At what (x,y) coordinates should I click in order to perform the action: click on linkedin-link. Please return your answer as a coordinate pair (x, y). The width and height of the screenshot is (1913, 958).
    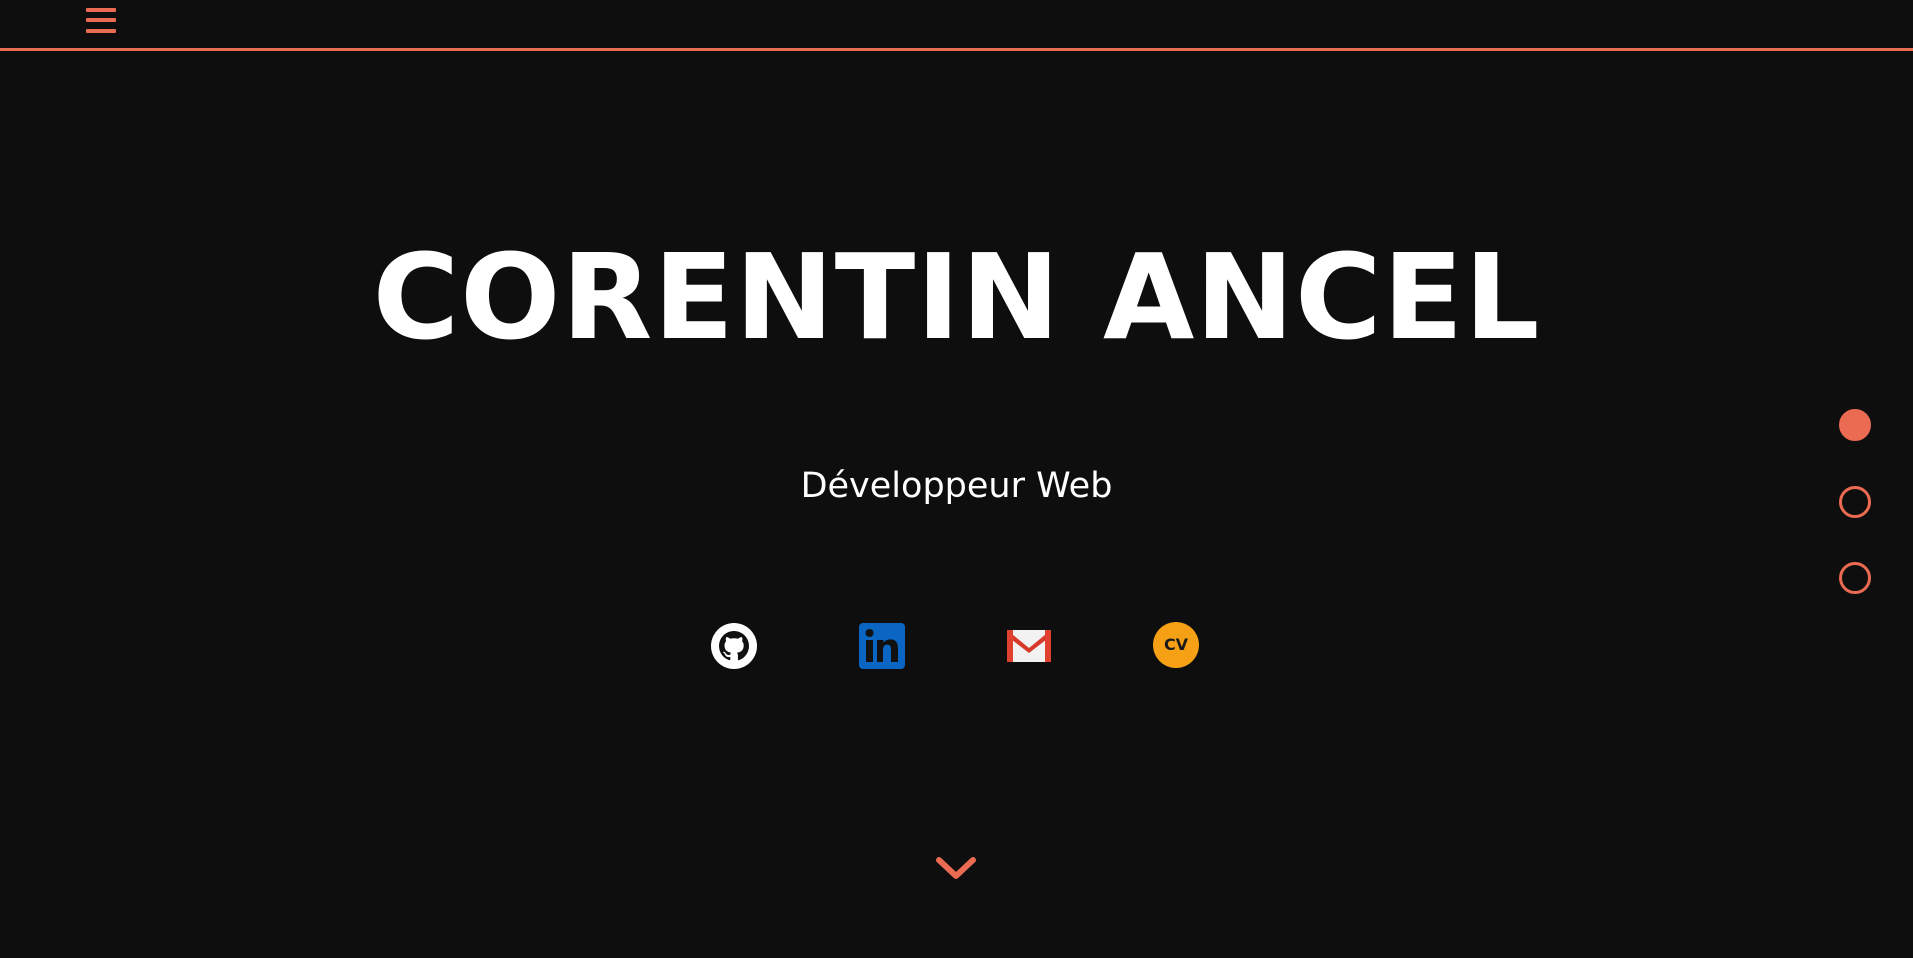
    Looking at the image, I should click on (882, 646).